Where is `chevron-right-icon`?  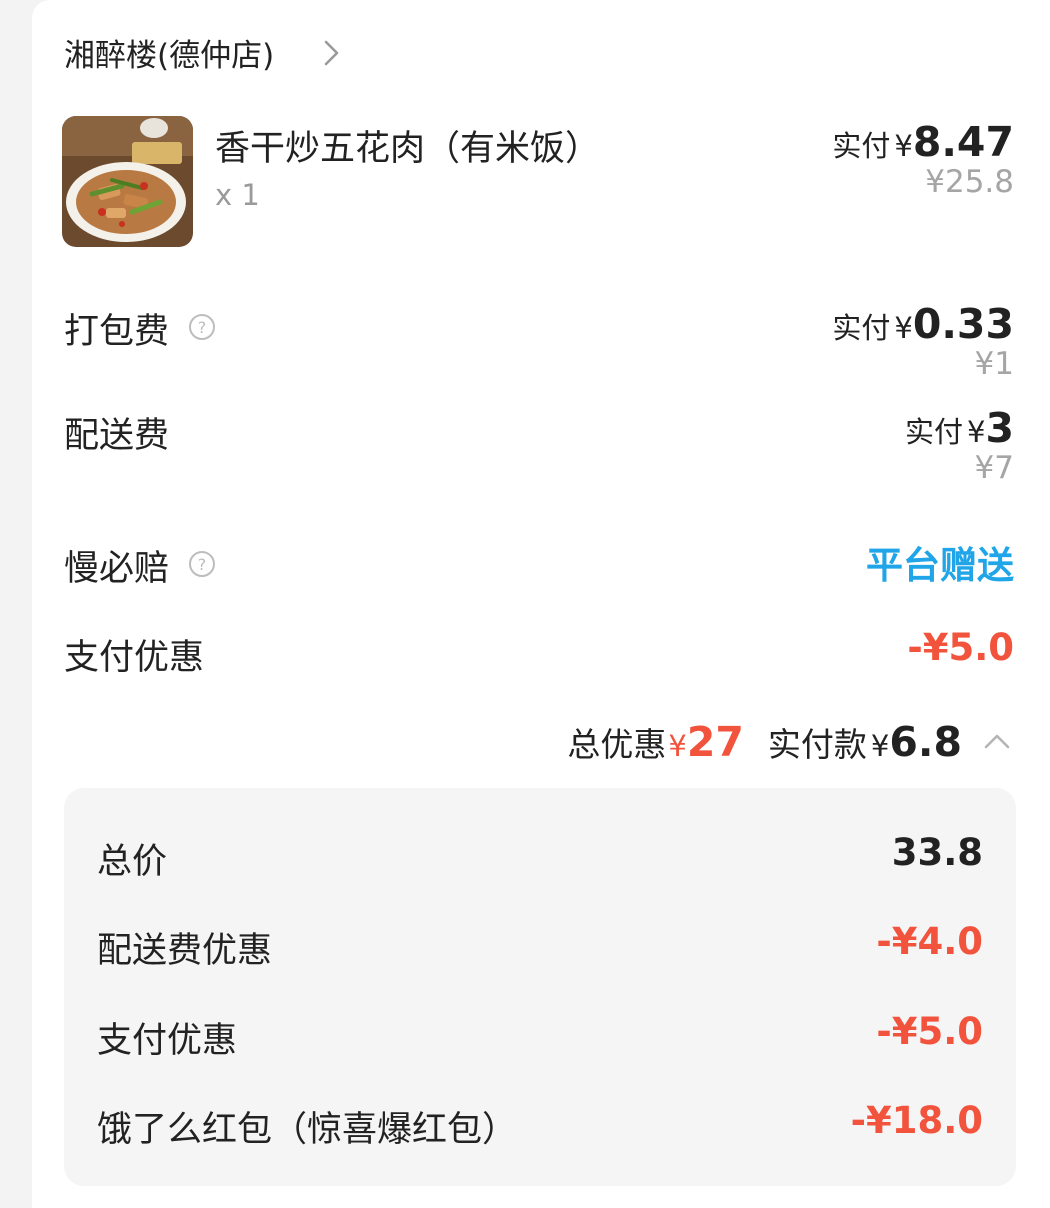
chevron-right-icon is located at coordinates (331, 53).